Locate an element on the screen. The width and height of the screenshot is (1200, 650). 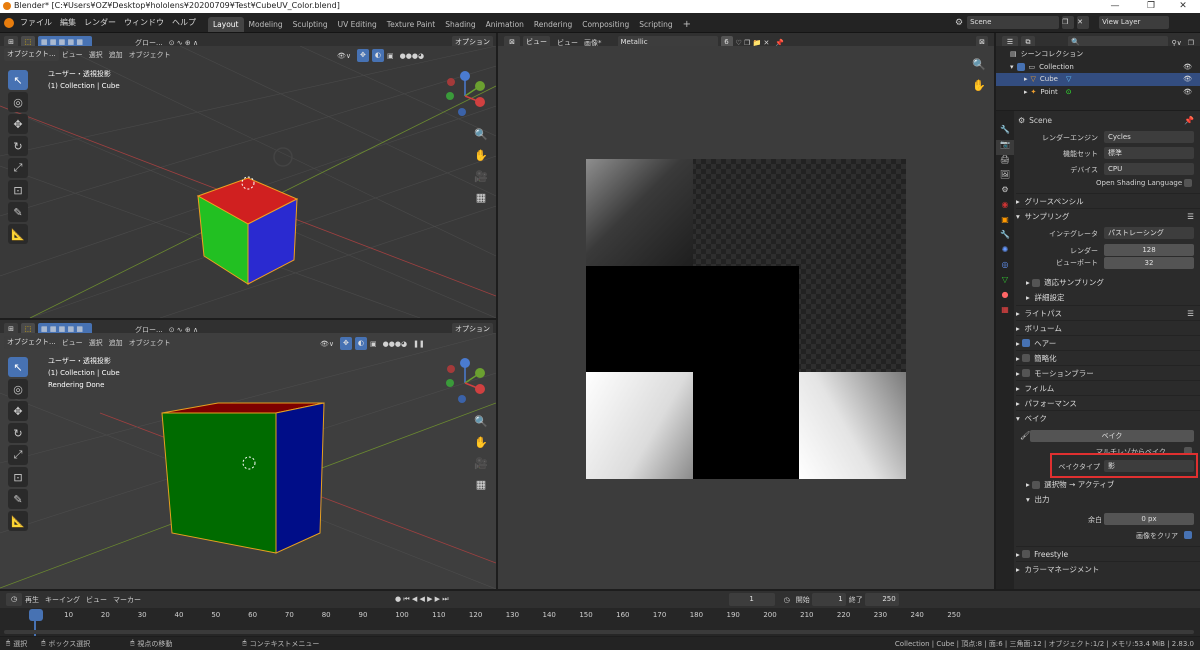
section-selected-to-active: ▸ 選択物 → アクティブ is located at coordinates (1111, 484).